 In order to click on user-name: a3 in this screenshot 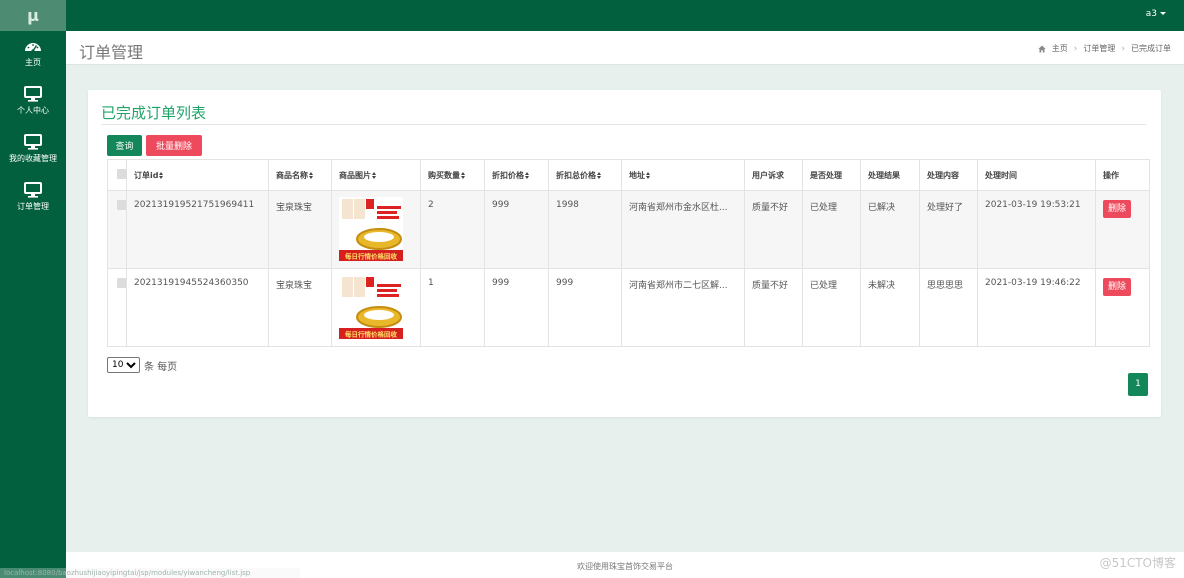, I will do `click(1151, 14)`.